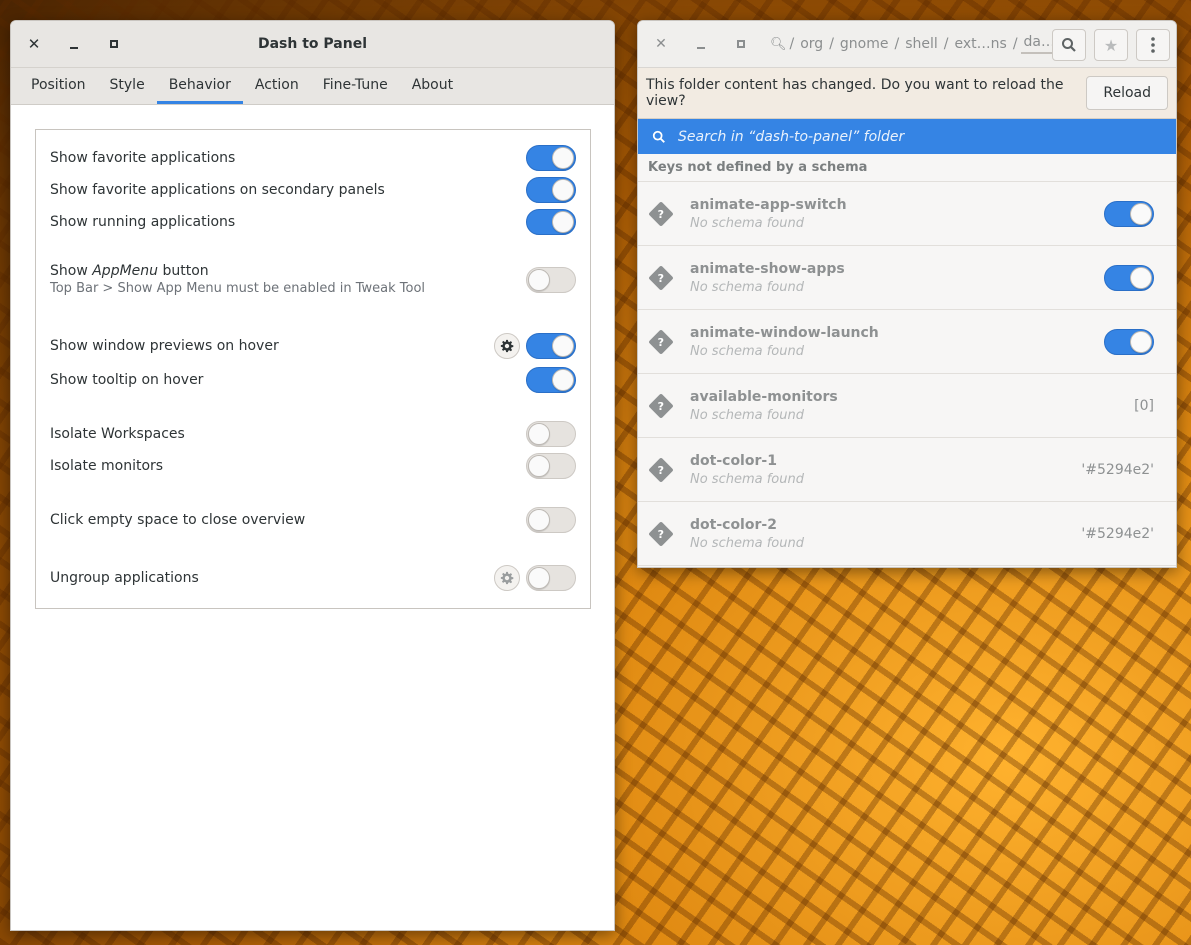 This screenshot has height=945, width=1191. I want to click on window-previews-toggle, so click(551, 346).